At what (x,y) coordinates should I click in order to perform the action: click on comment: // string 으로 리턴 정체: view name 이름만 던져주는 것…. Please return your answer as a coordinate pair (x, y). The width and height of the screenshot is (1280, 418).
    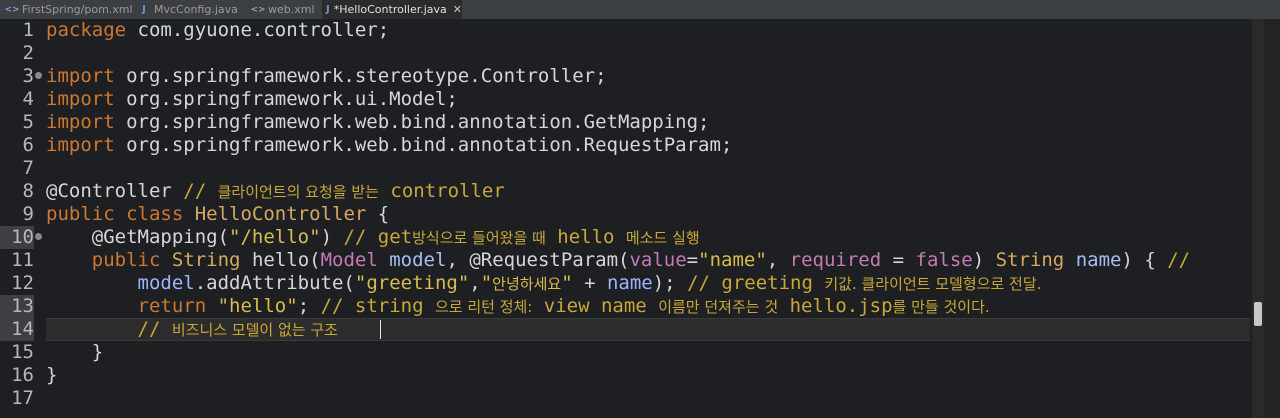
    Looking at the image, I should click on (655, 306).